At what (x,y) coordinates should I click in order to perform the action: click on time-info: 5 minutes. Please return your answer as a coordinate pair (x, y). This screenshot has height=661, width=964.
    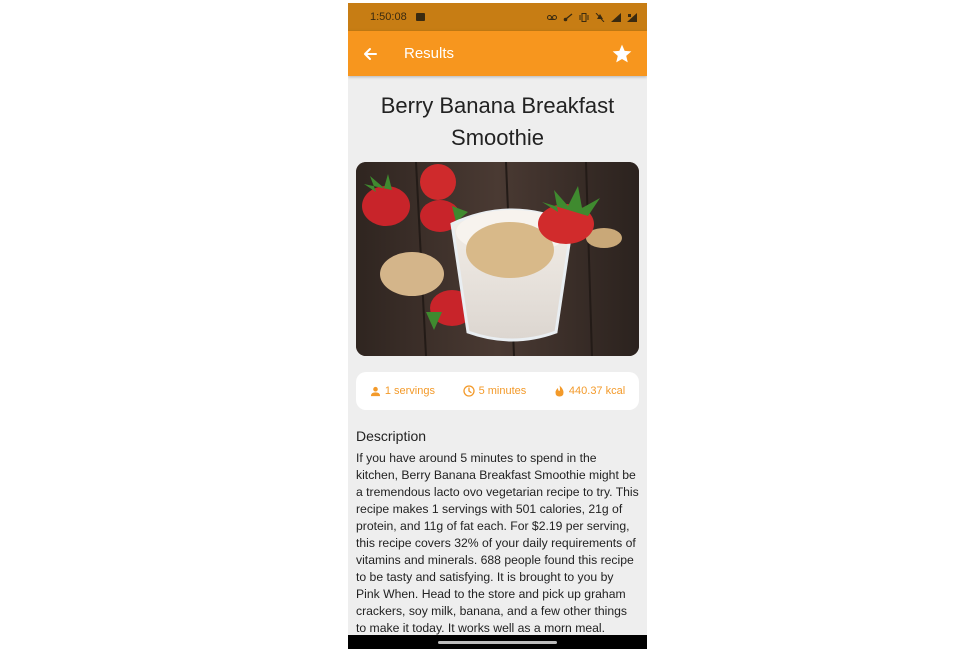
    Looking at the image, I should click on (494, 391).